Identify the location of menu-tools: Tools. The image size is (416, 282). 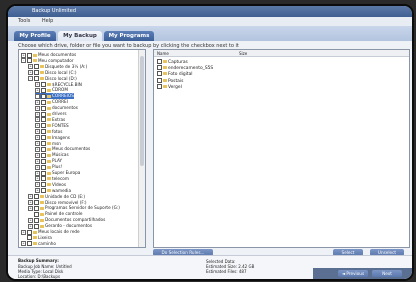
(24, 21).